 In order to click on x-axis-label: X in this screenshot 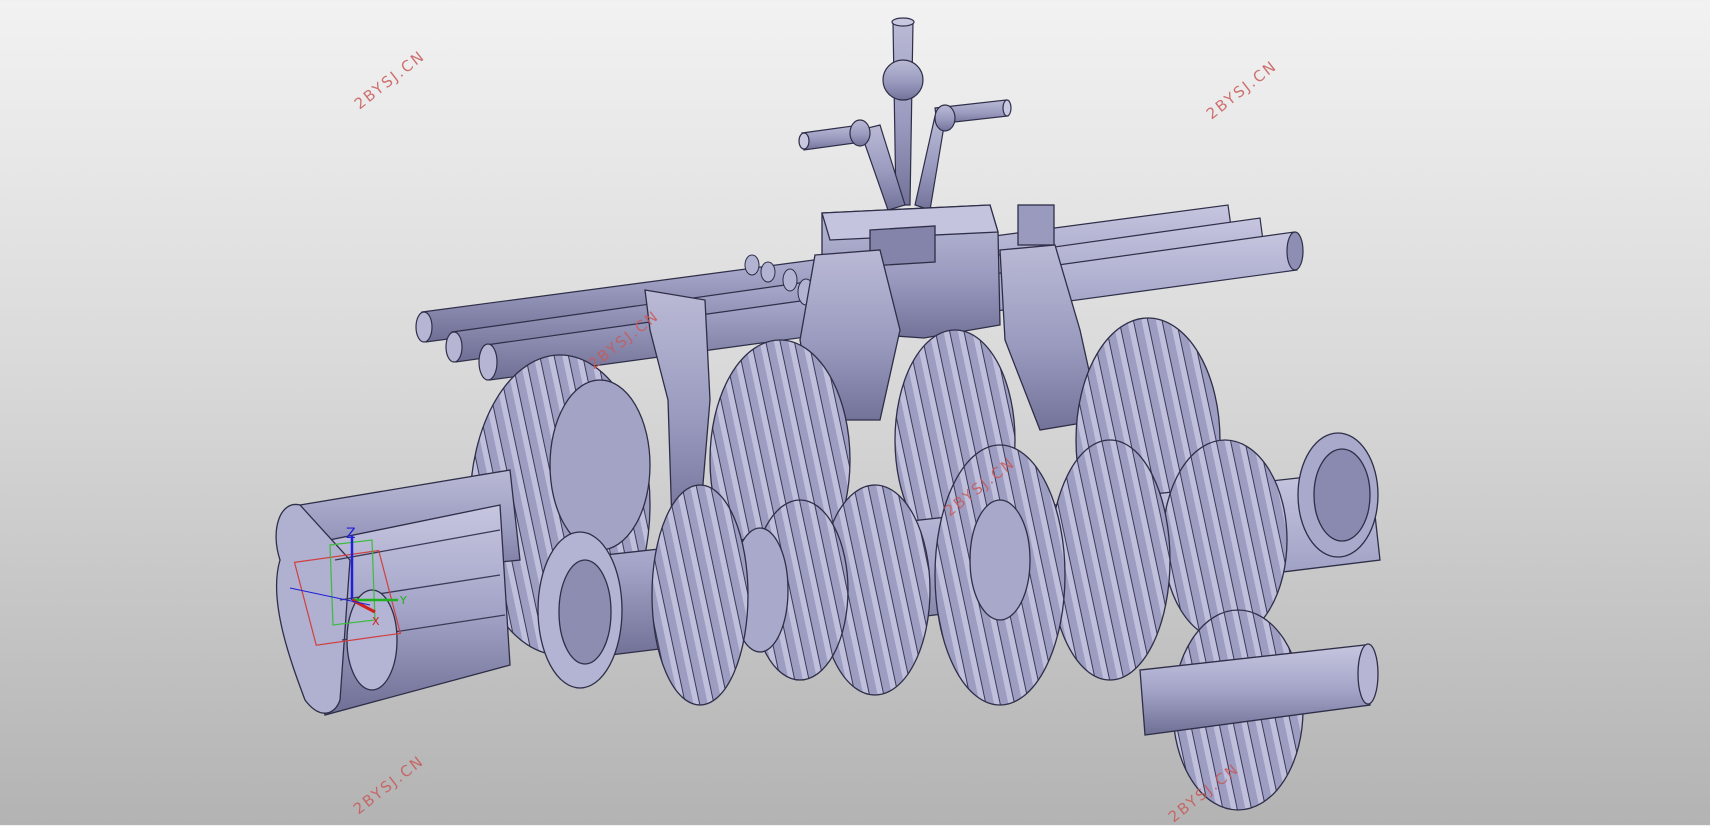, I will do `click(376, 621)`.